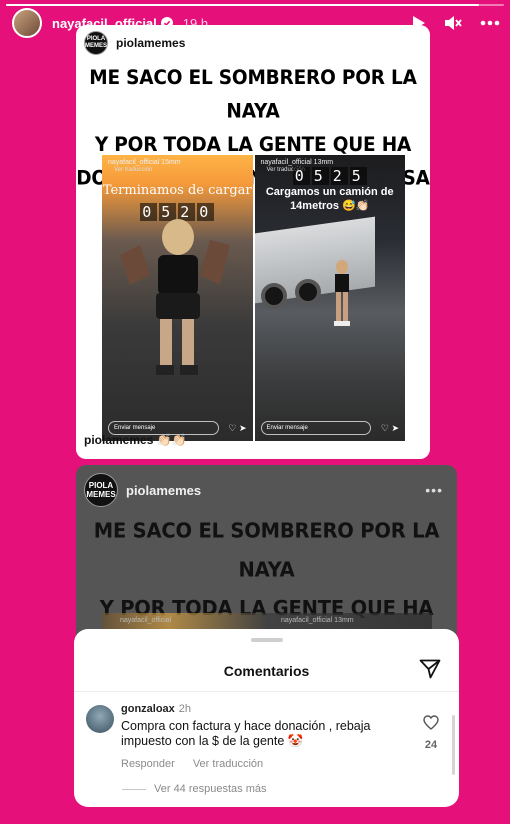 Image resolution: width=510 pixels, height=824 pixels. What do you see at coordinates (133, 170) in the screenshot?
I see `screenshot-translate: Ver traducción` at bounding box center [133, 170].